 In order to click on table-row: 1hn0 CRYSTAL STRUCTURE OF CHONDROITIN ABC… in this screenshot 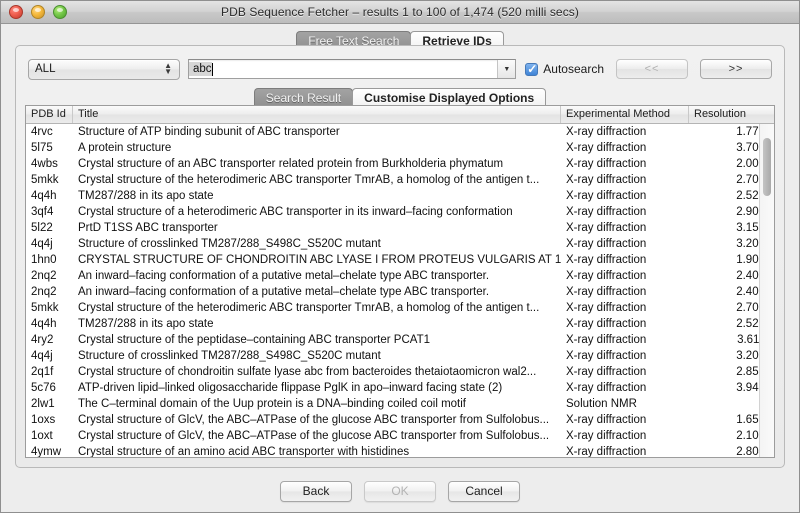, I will do `click(400, 260)`.